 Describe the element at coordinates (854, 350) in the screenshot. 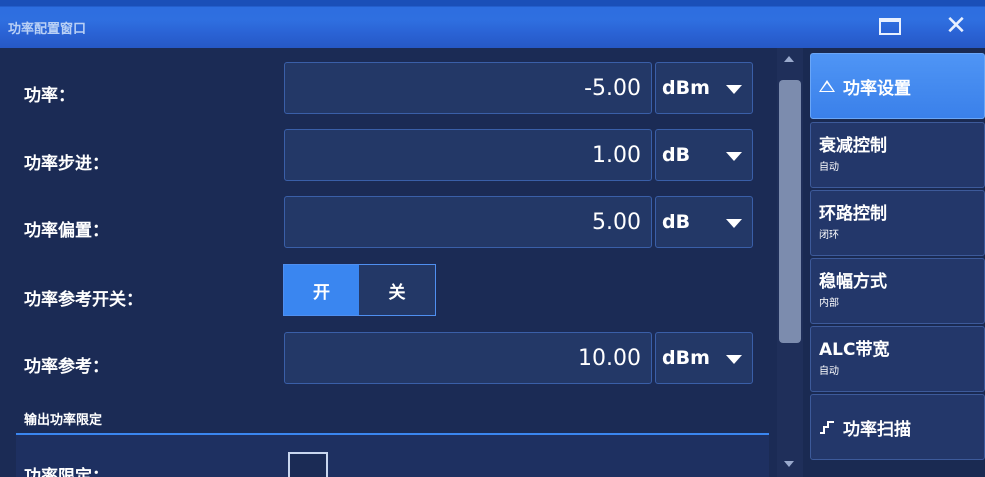

I see `sidebar-item-label: ALC带宽` at that location.